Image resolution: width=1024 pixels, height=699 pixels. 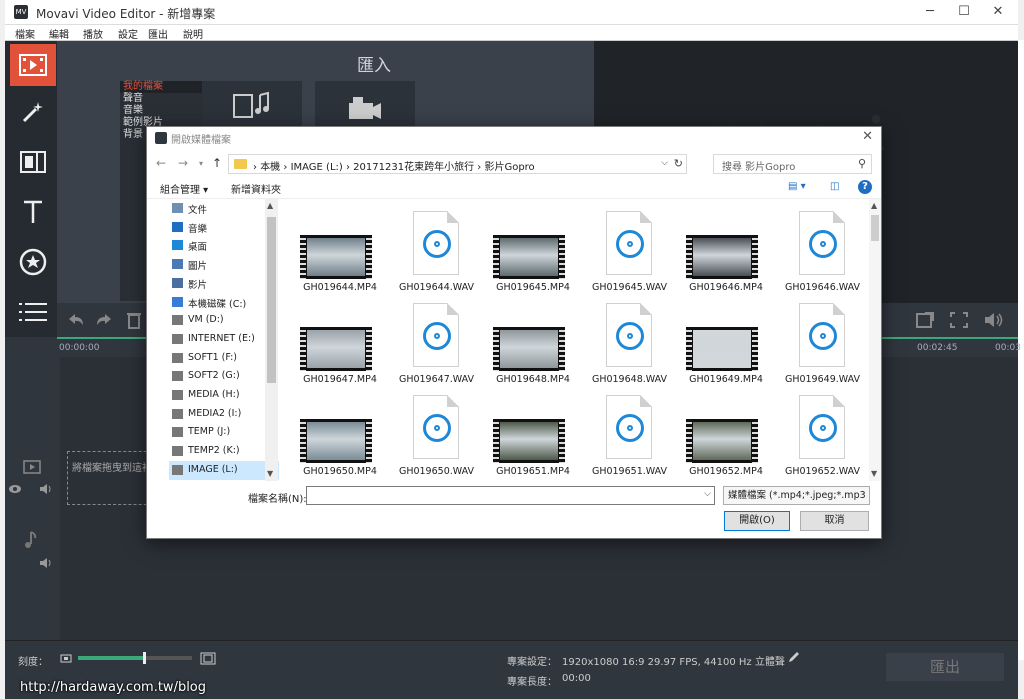 I want to click on maximize-button: ☐, so click(x=964, y=12).